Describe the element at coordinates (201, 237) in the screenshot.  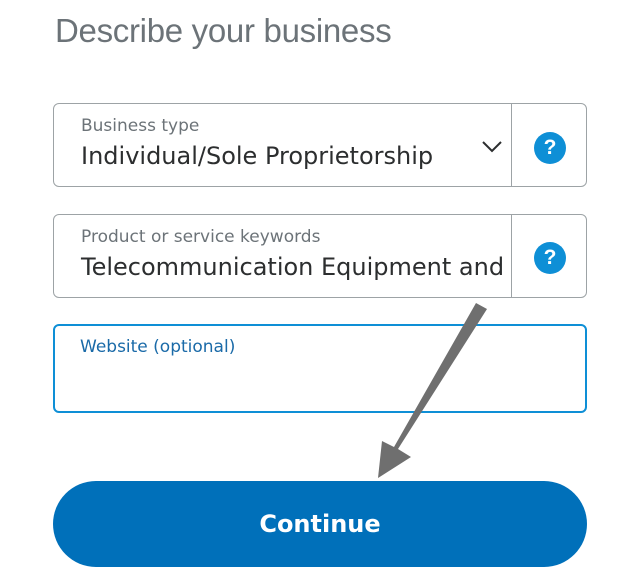
I see `keywords-label: Product or service keywords` at that location.